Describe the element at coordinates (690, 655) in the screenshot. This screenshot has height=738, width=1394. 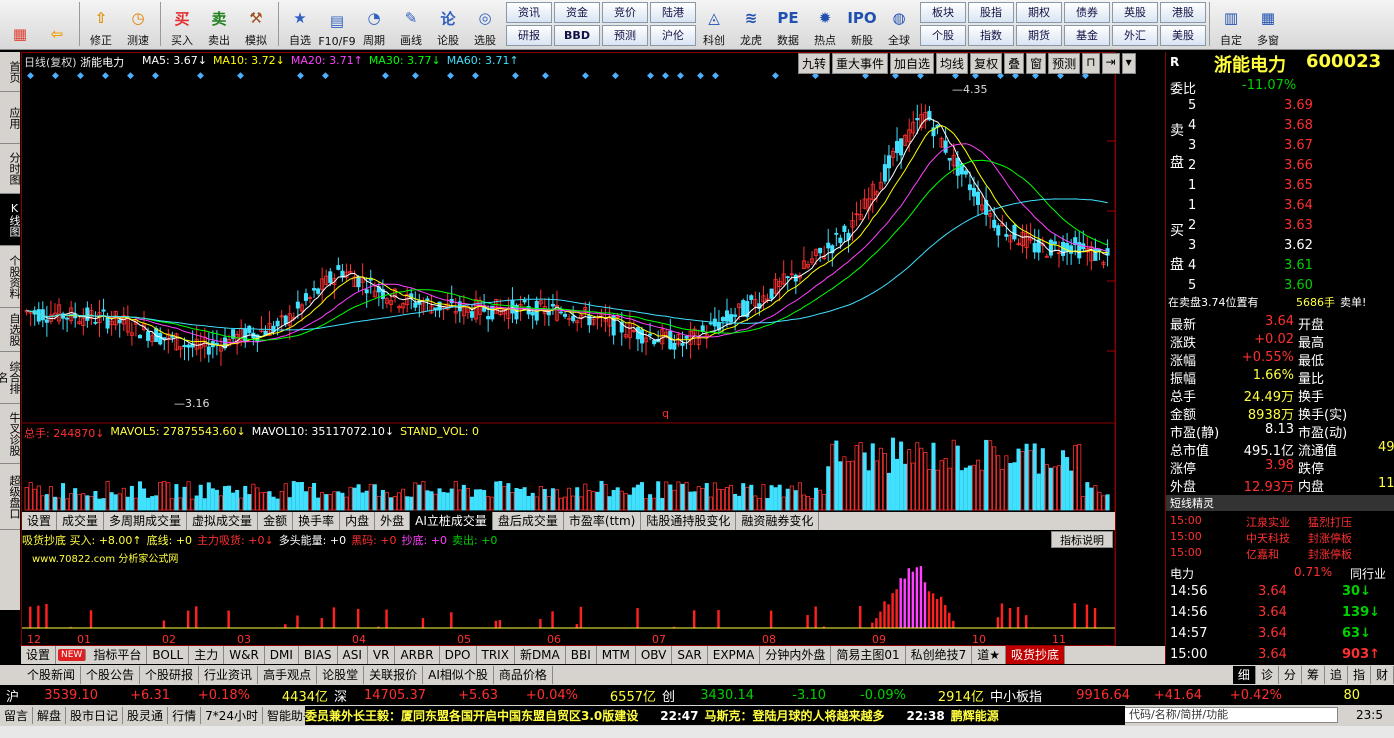
I see `indicator-tab: SAR` at that location.